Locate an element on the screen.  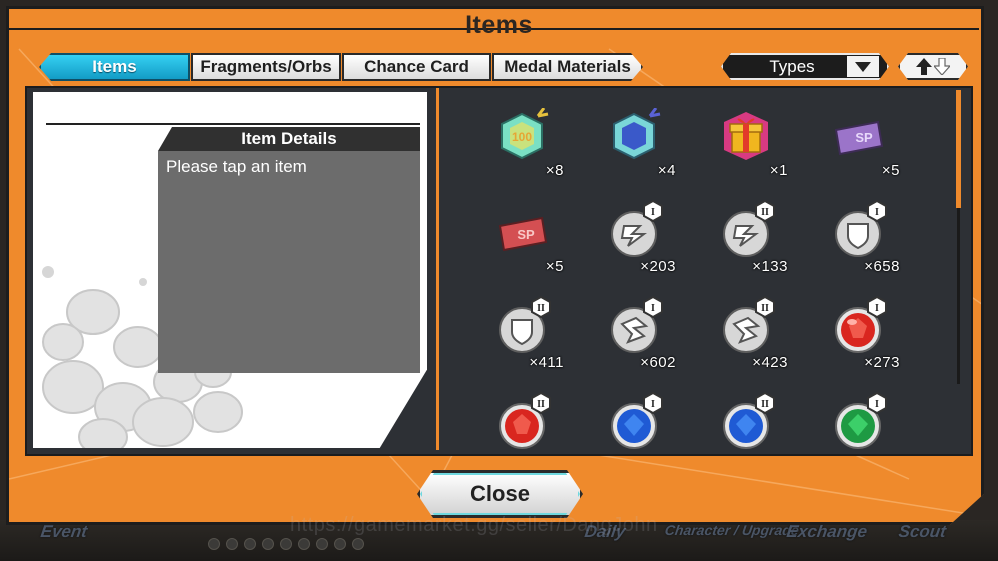
page-indicator is located at coordinates (286, 544).